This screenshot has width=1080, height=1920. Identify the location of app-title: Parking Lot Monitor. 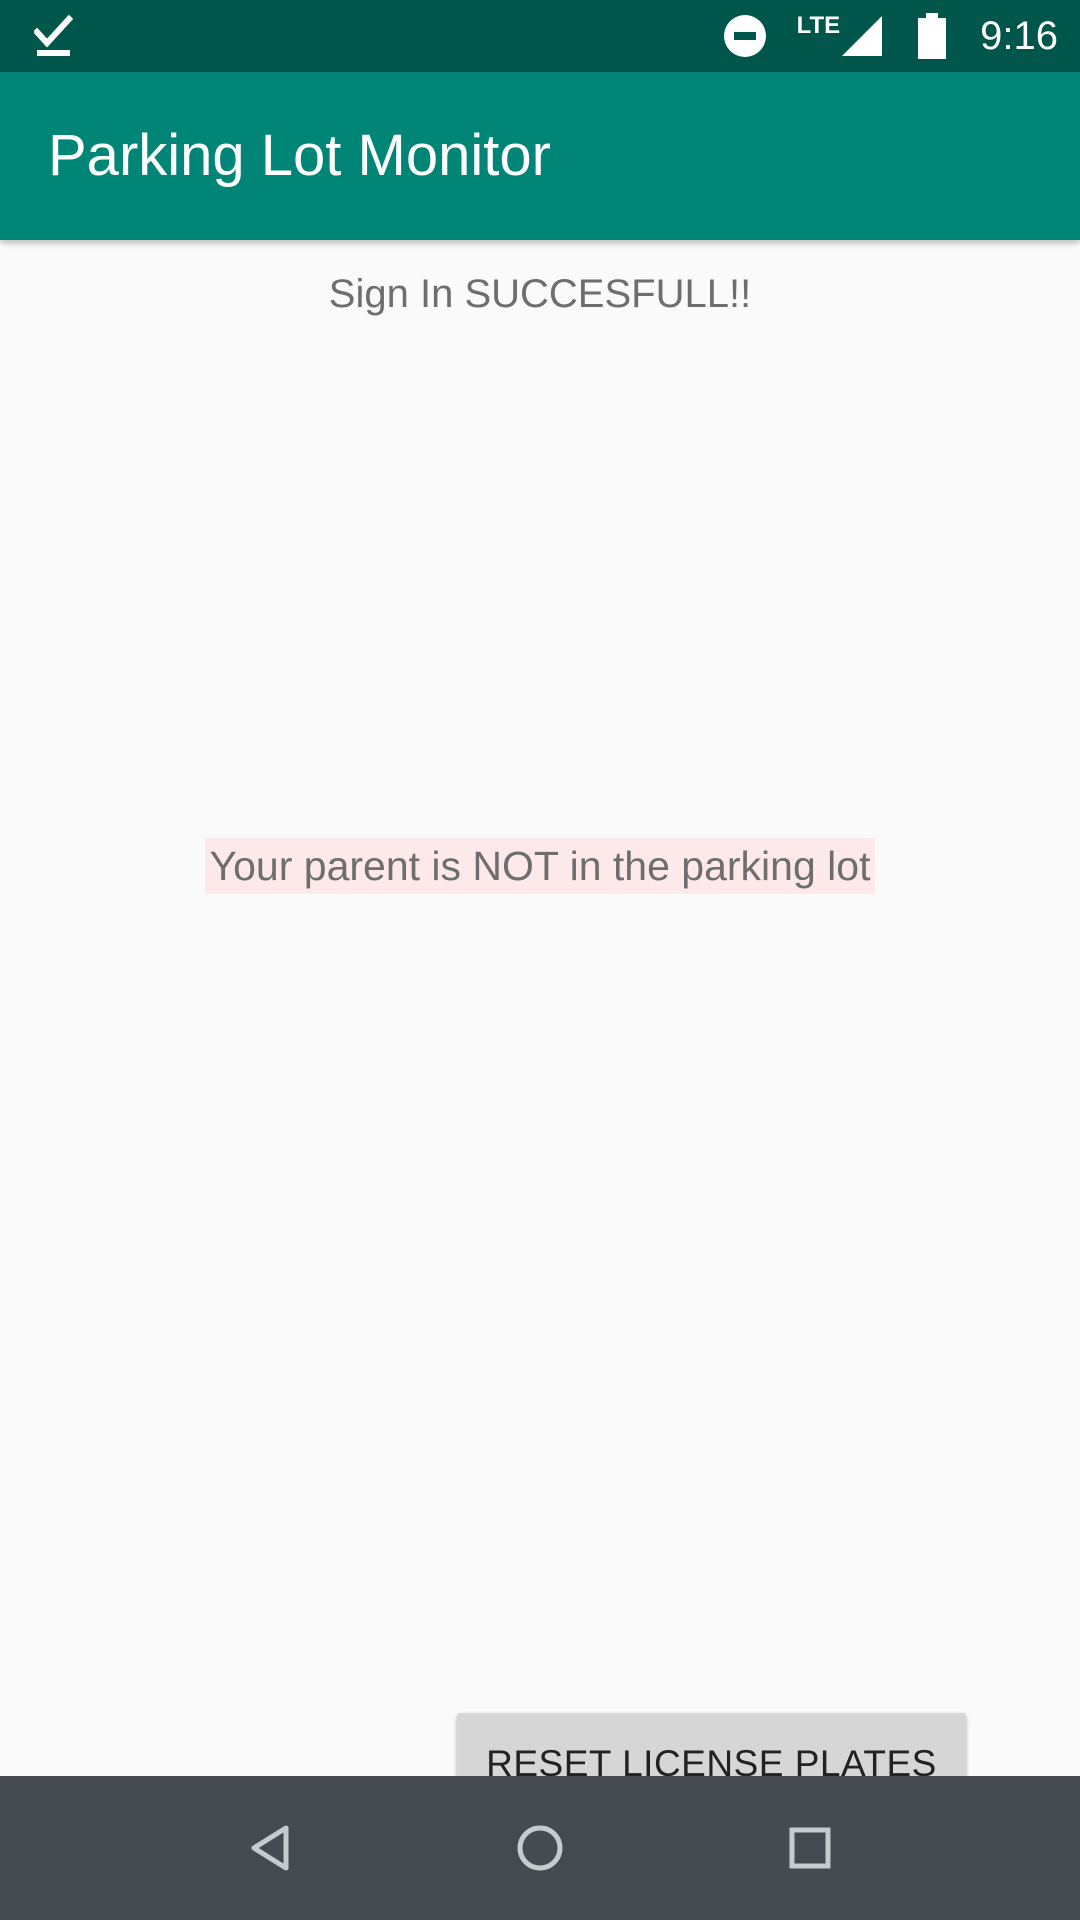
(299, 155).